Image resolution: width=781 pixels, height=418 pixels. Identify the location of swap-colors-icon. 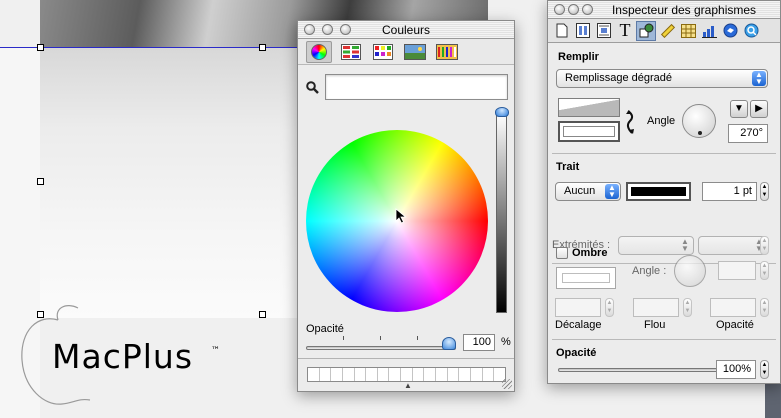
(630, 122).